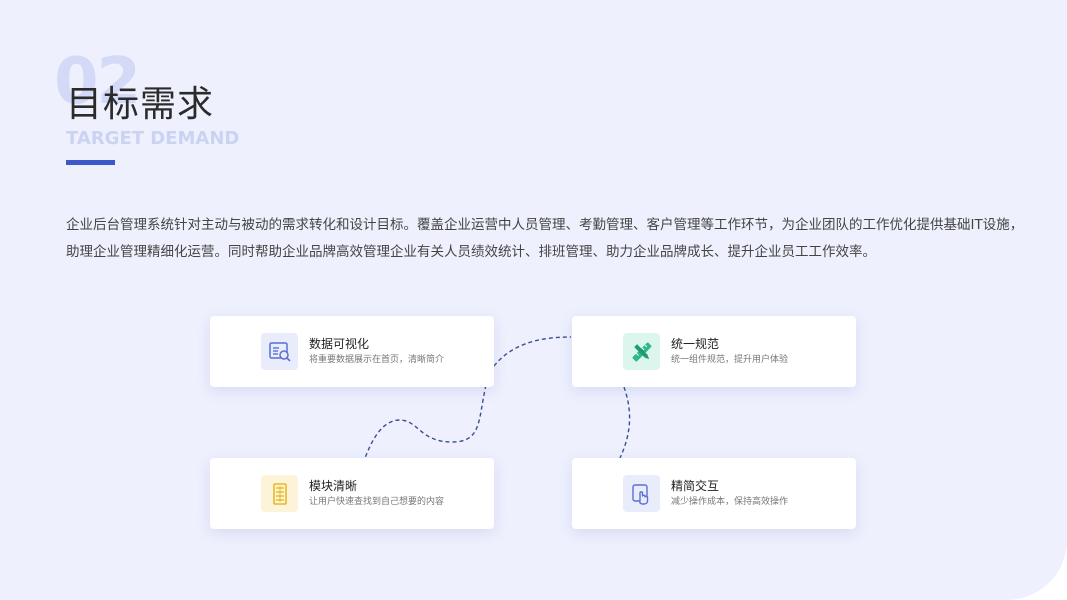  Describe the element at coordinates (333, 486) in the screenshot. I see `card-title: 模块清晰` at that location.